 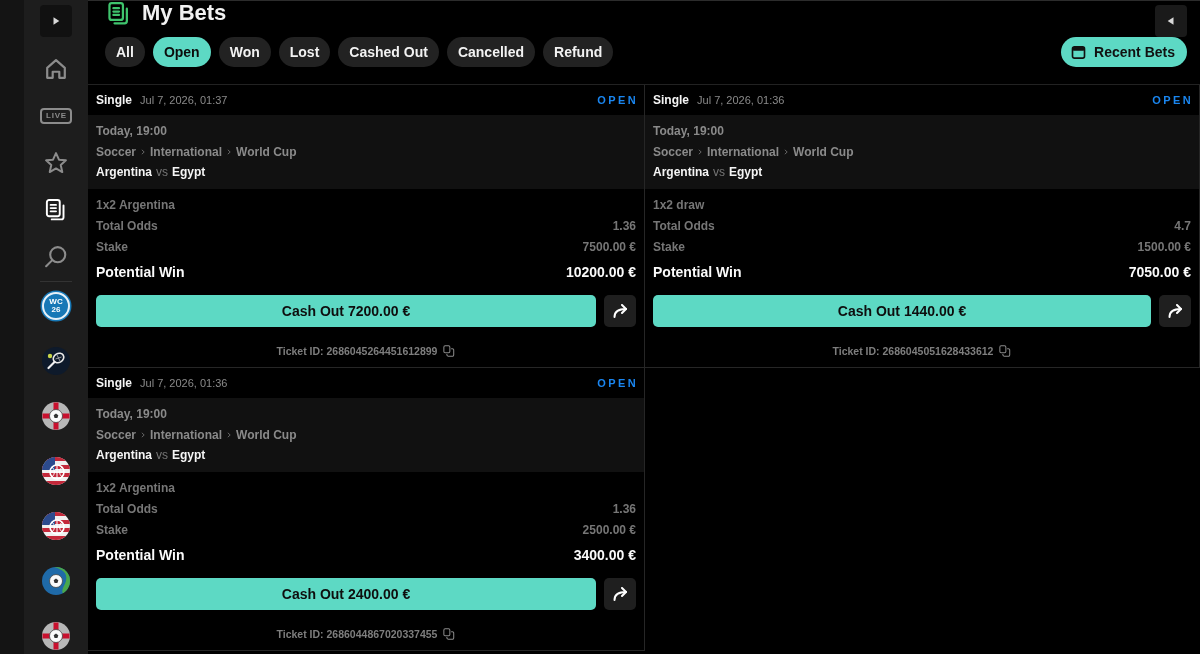 I want to click on live-link: LIVE, so click(x=56, y=116).